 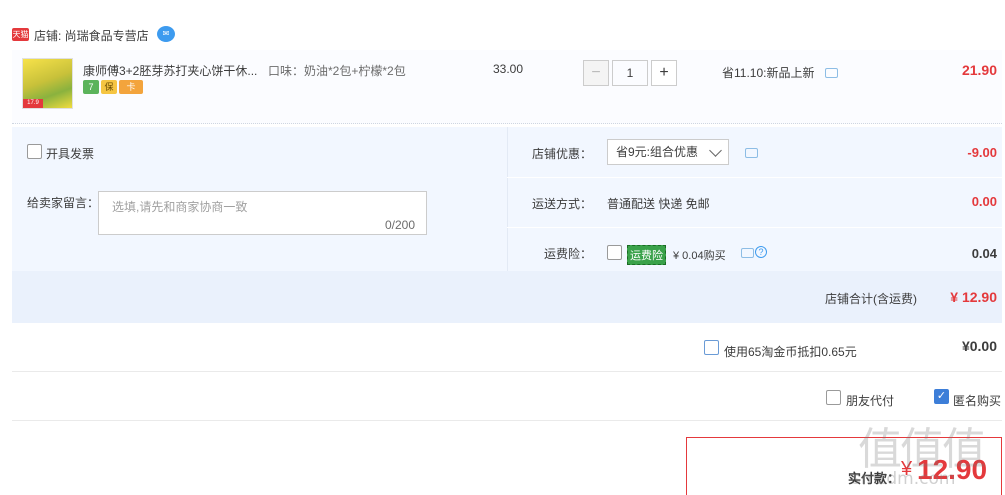 What do you see at coordinates (984, 201) in the screenshot?
I see `shipping-fee: 0.00` at bounding box center [984, 201].